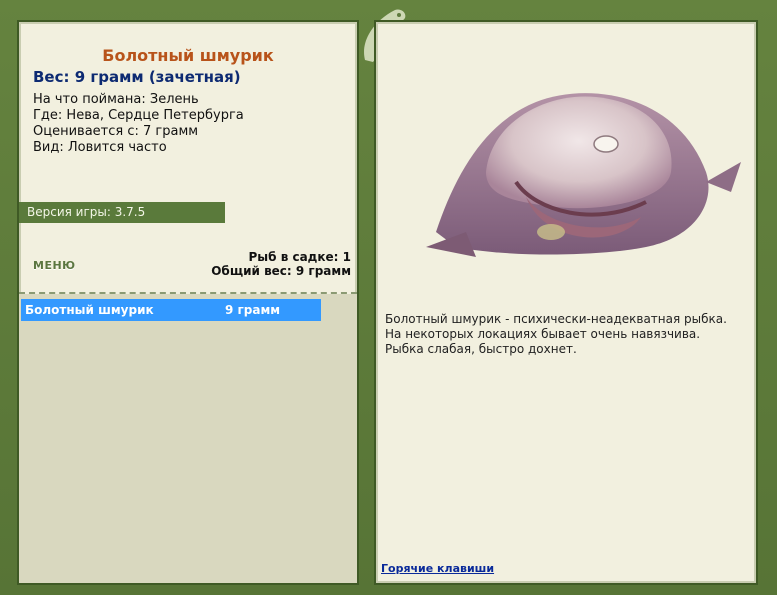 This screenshot has height=595, width=777. Describe the element at coordinates (253, 310) in the screenshot. I see `list-item-weight: 9 грамм` at that location.